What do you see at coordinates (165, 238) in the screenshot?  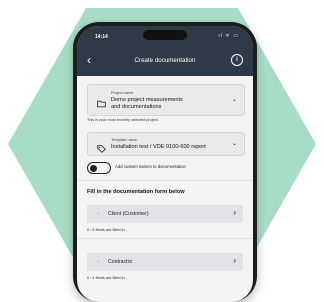 I see `item-divider` at bounding box center [165, 238].